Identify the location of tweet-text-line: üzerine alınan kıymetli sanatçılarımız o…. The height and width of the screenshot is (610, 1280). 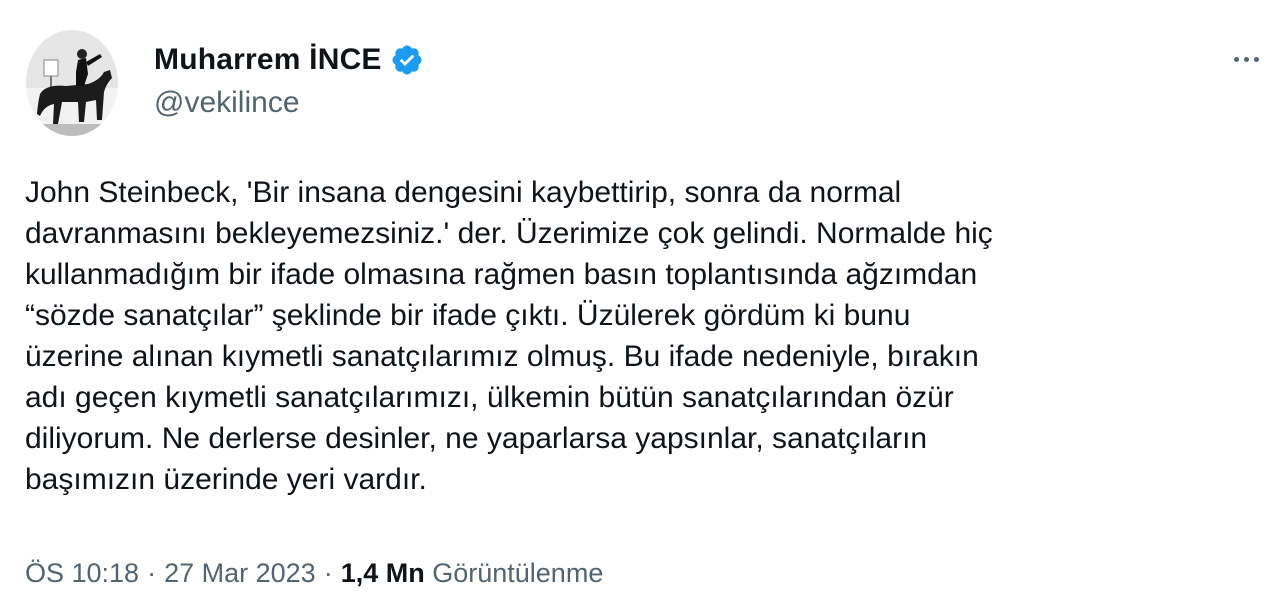
(502, 356).